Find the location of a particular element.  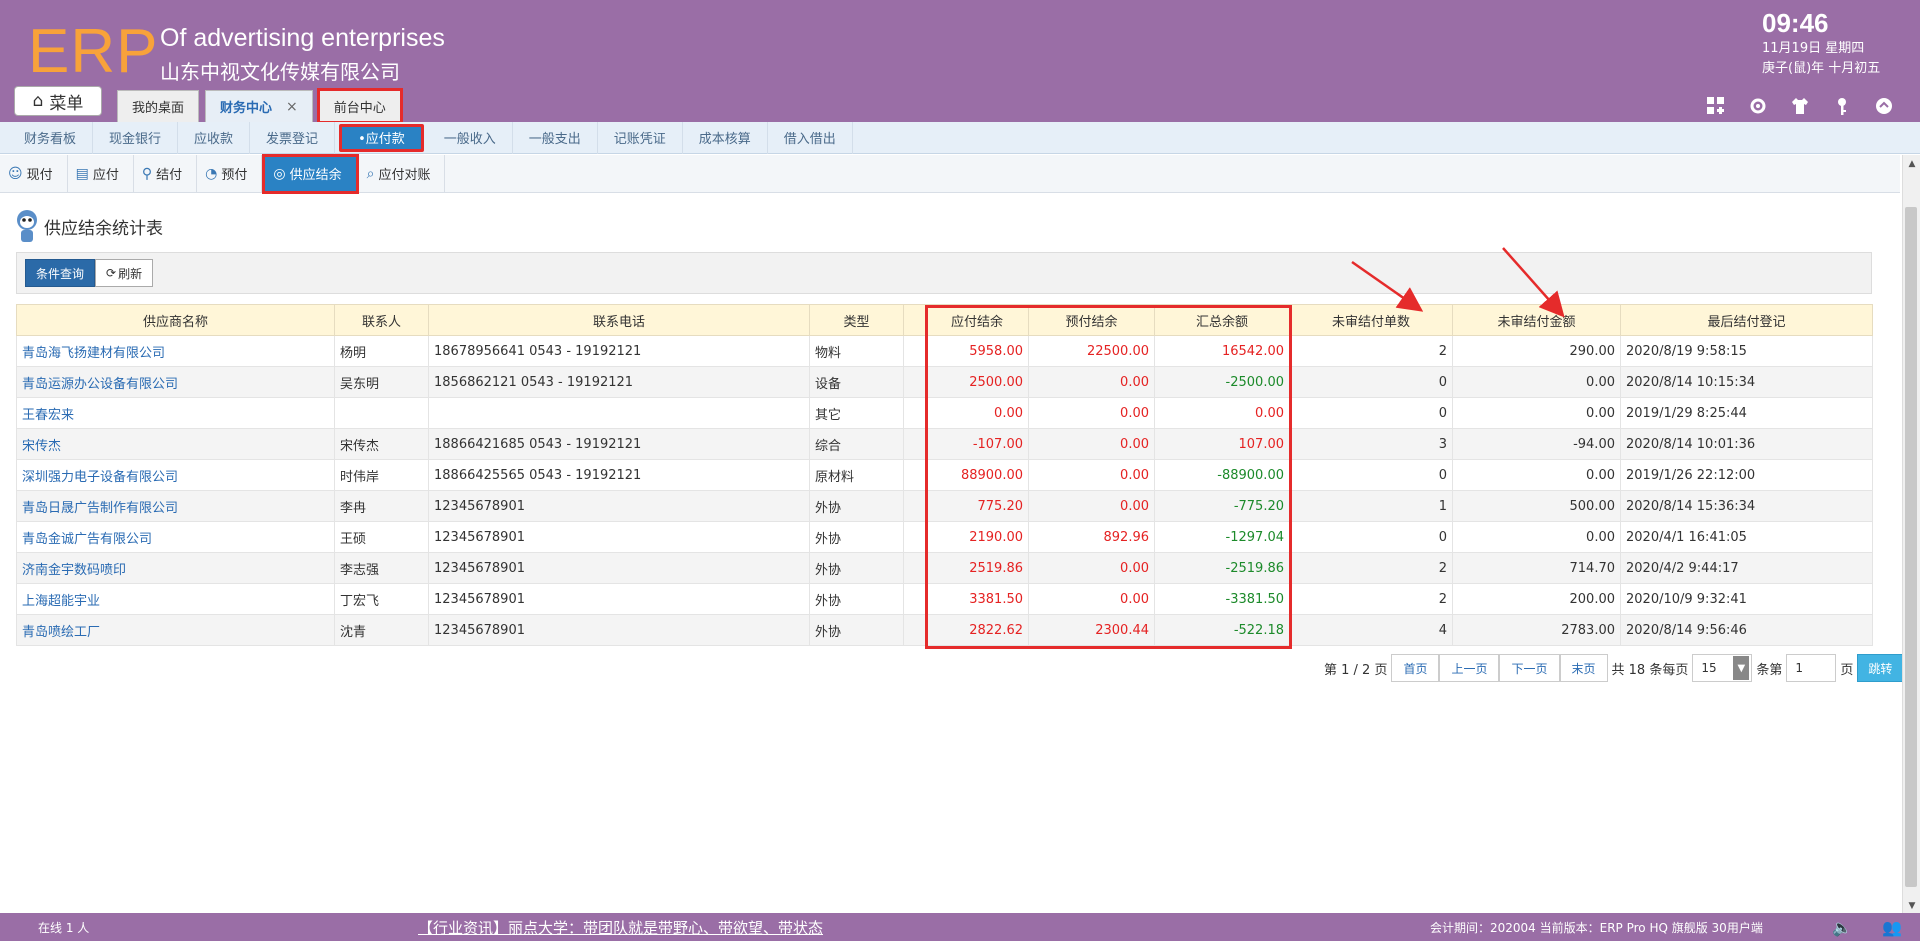

module-cost-accounting: 成本核算 is located at coordinates (725, 137).